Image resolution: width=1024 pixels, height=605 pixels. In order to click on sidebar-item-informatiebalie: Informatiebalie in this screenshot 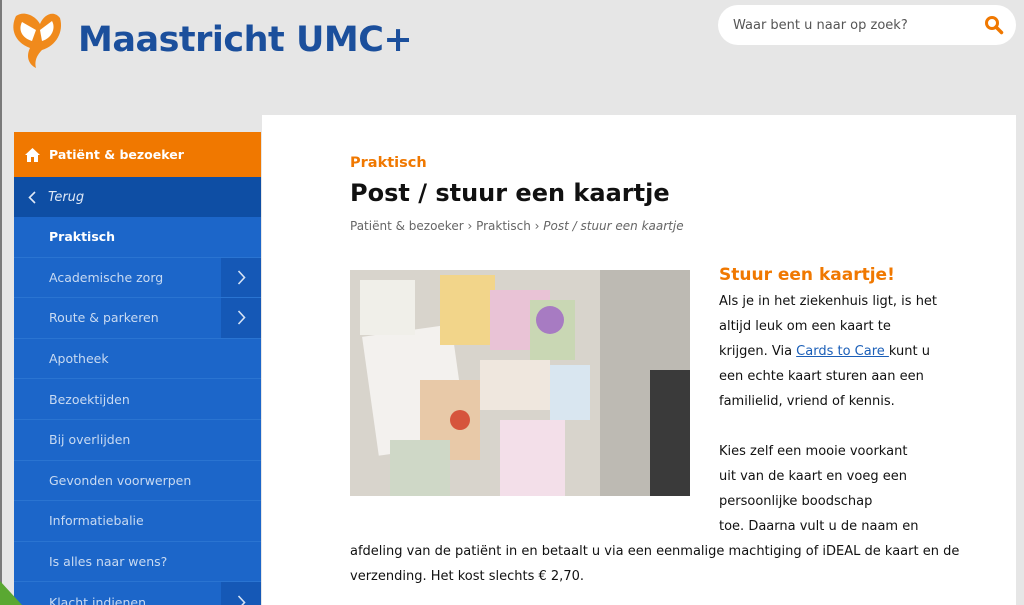, I will do `click(137, 521)`.